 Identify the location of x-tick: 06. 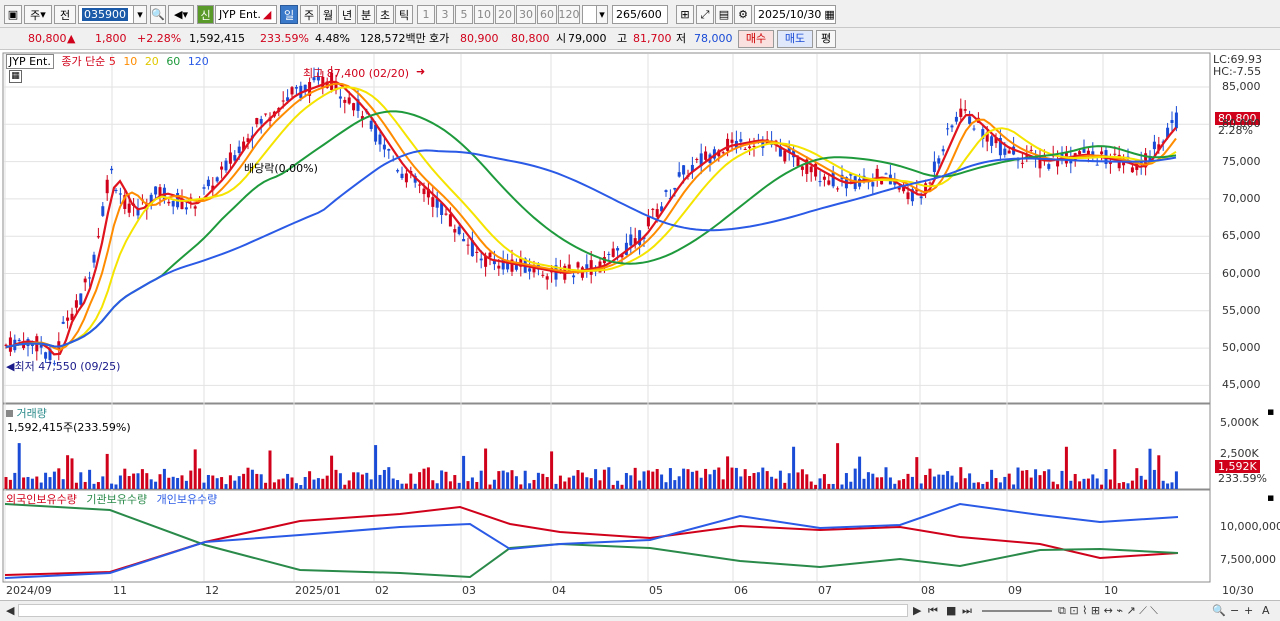
(741, 590).